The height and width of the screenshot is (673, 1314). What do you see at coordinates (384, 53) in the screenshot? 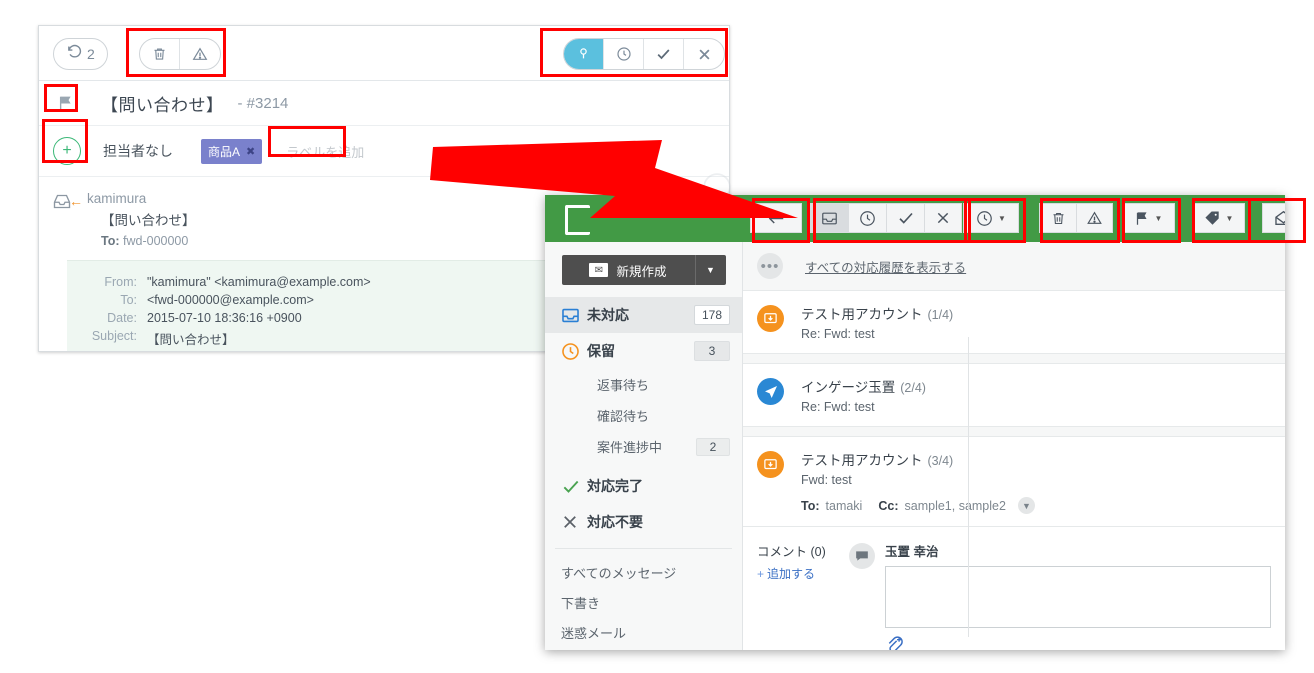
I see `ticket-toolbar: 2` at bounding box center [384, 53].